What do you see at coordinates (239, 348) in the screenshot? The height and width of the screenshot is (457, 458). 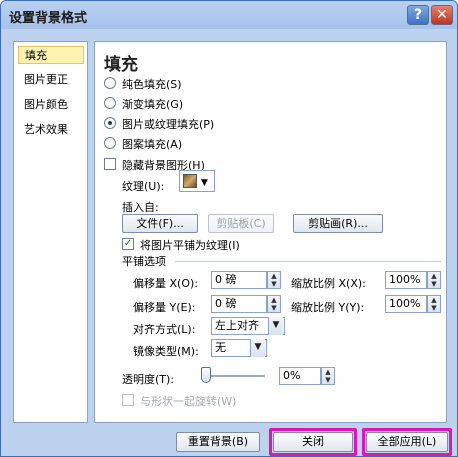 I see `mirror-type-dropdown: 无 ▼` at bounding box center [239, 348].